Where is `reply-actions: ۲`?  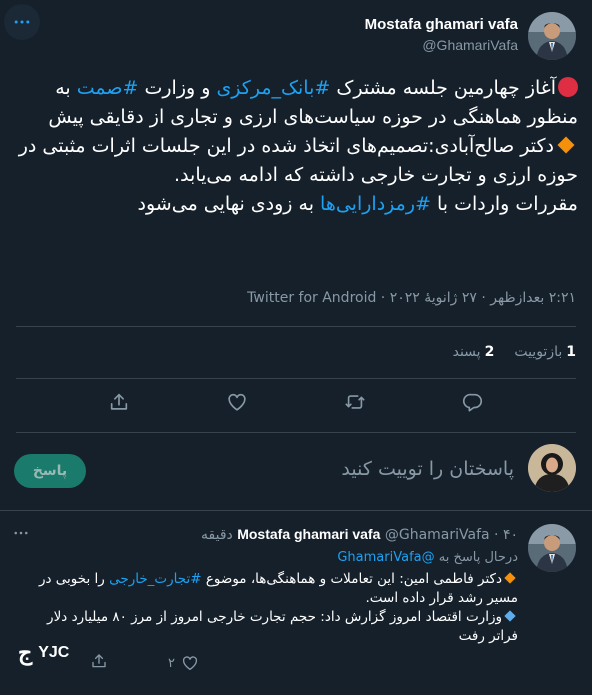
reply-actions: ۲ is located at coordinates (144, 663).